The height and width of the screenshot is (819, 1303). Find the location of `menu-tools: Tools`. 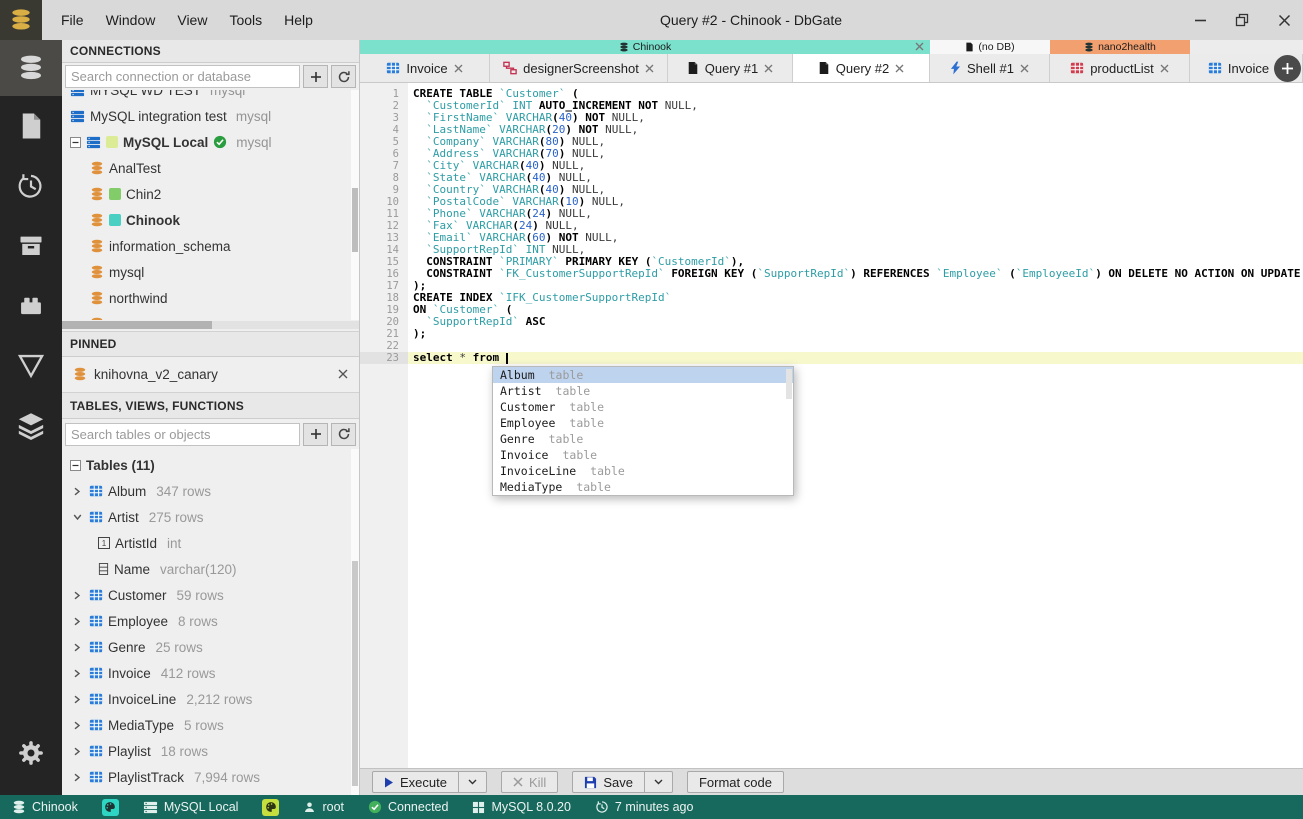

menu-tools: Tools is located at coordinates (245, 20).